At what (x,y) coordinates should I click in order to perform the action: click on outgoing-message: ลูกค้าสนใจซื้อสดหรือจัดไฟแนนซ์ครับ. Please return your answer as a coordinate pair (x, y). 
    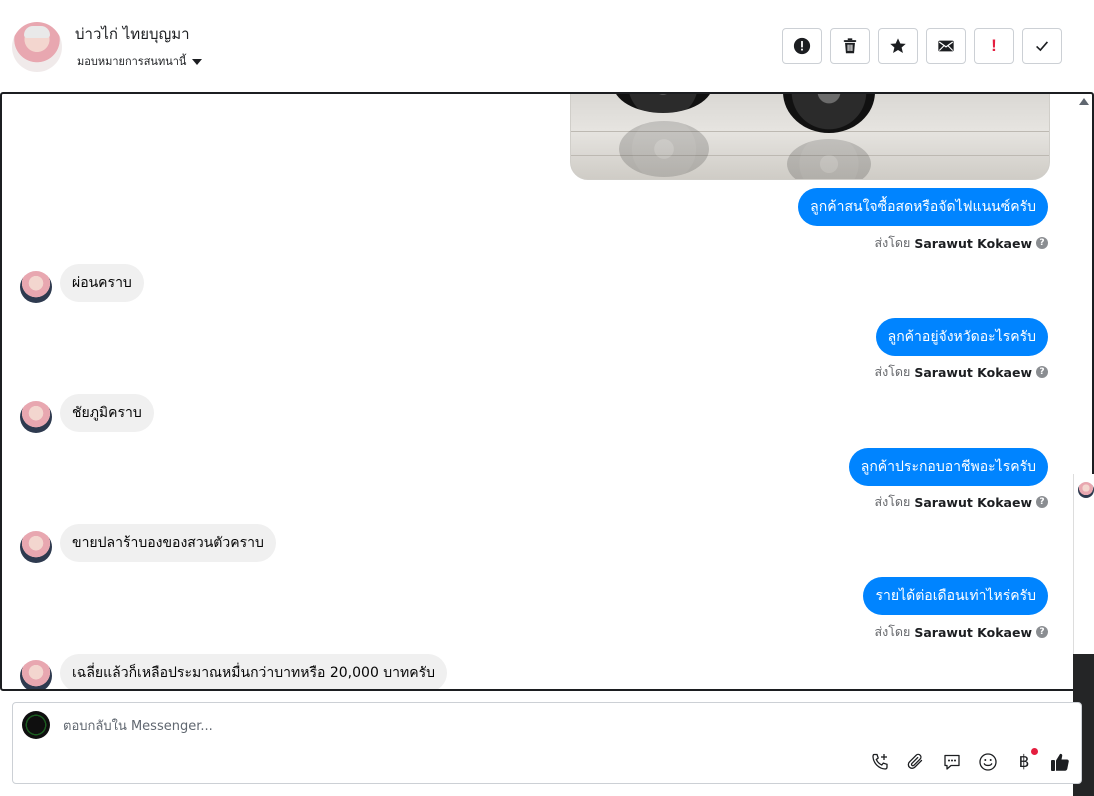
    Looking at the image, I should click on (923, 207).